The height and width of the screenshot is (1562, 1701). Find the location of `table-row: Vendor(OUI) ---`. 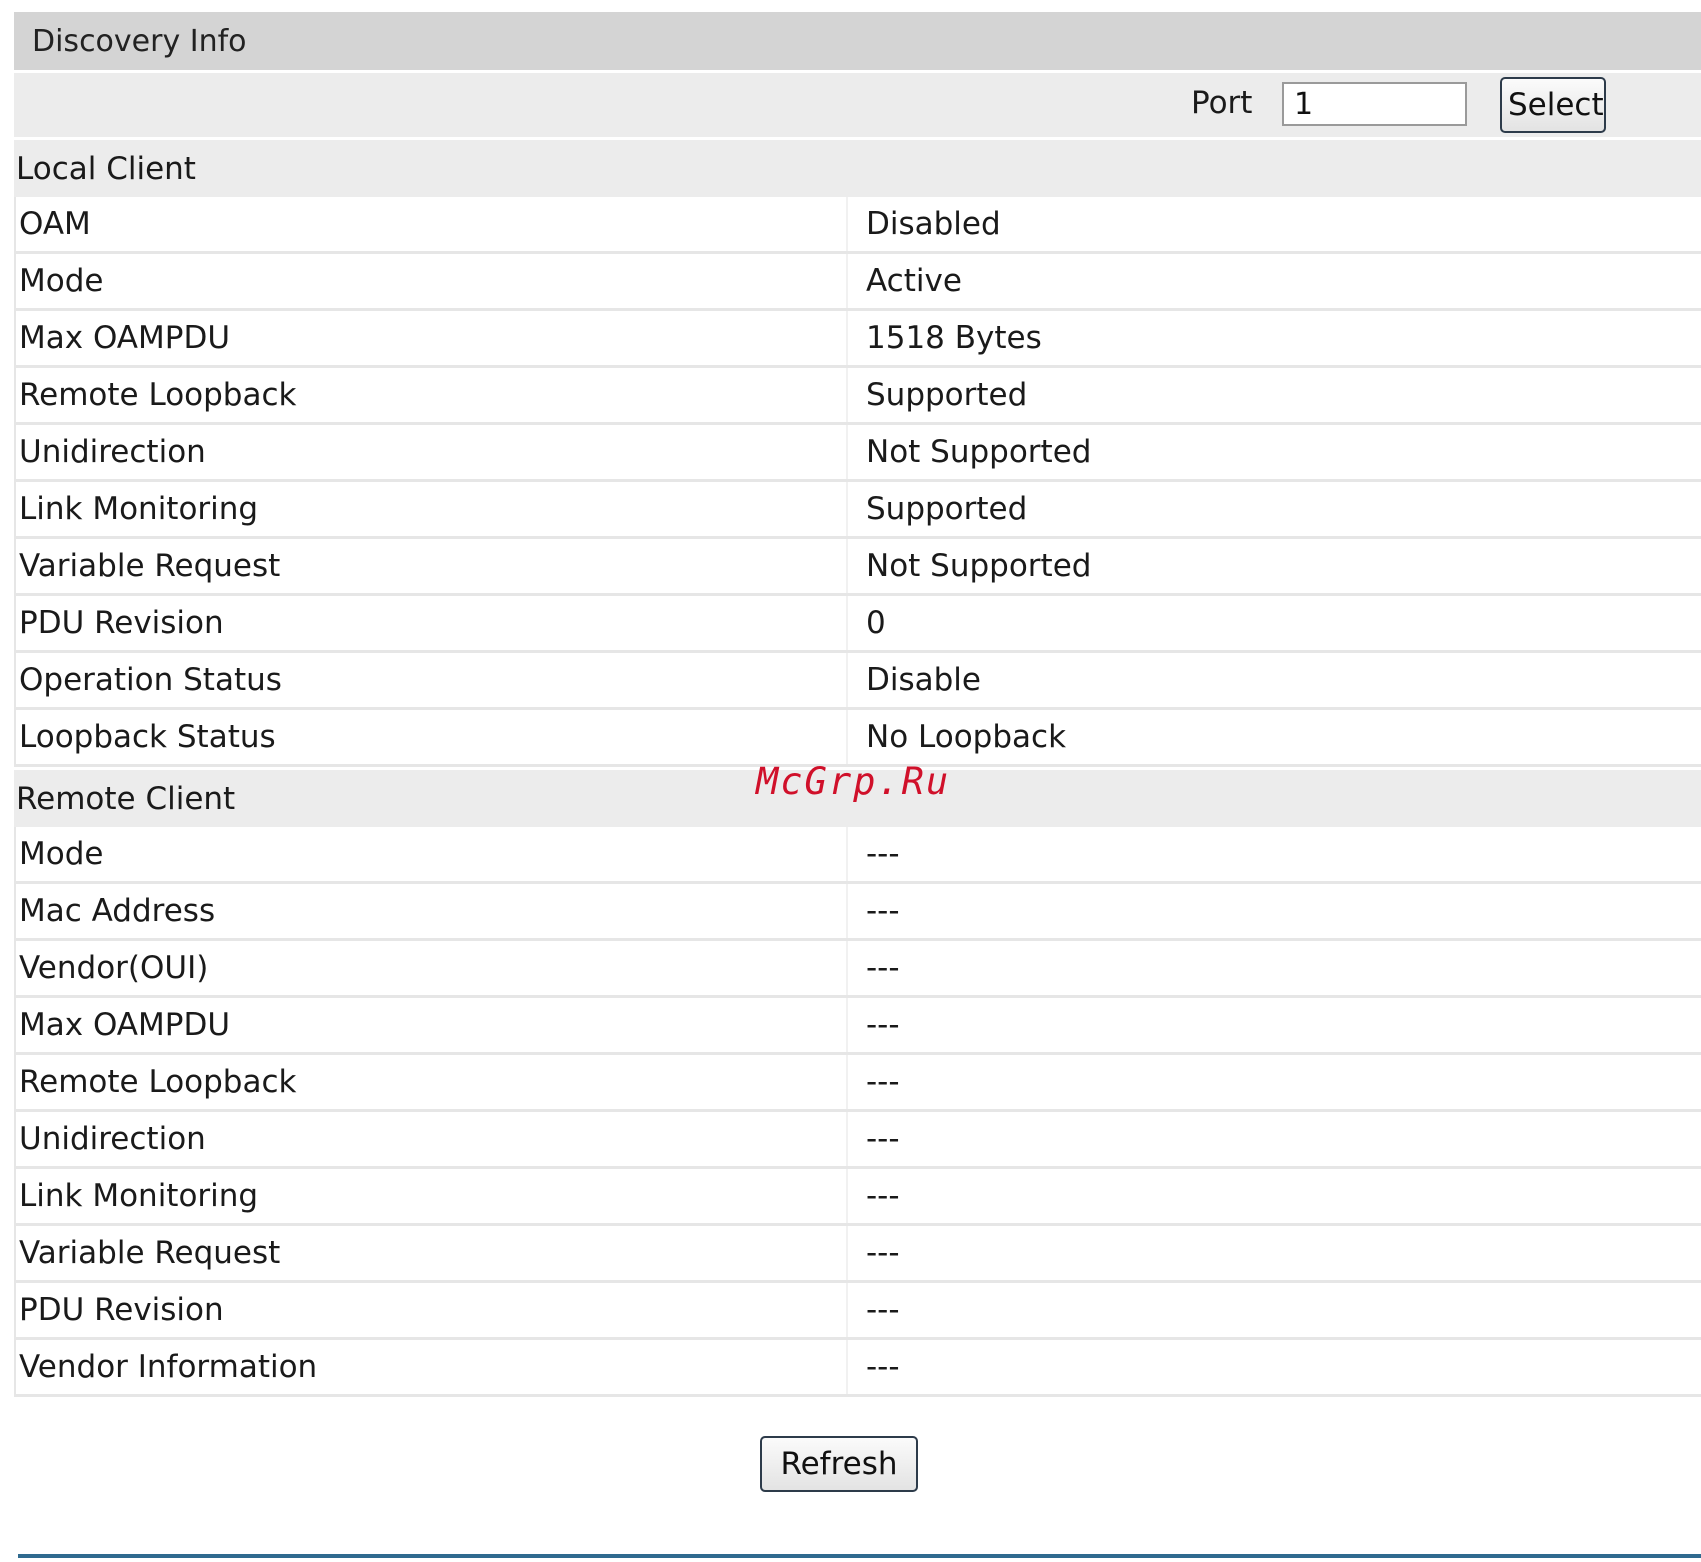

table-row: Vendor(OUI) --- is located at coordinates (857, 969).